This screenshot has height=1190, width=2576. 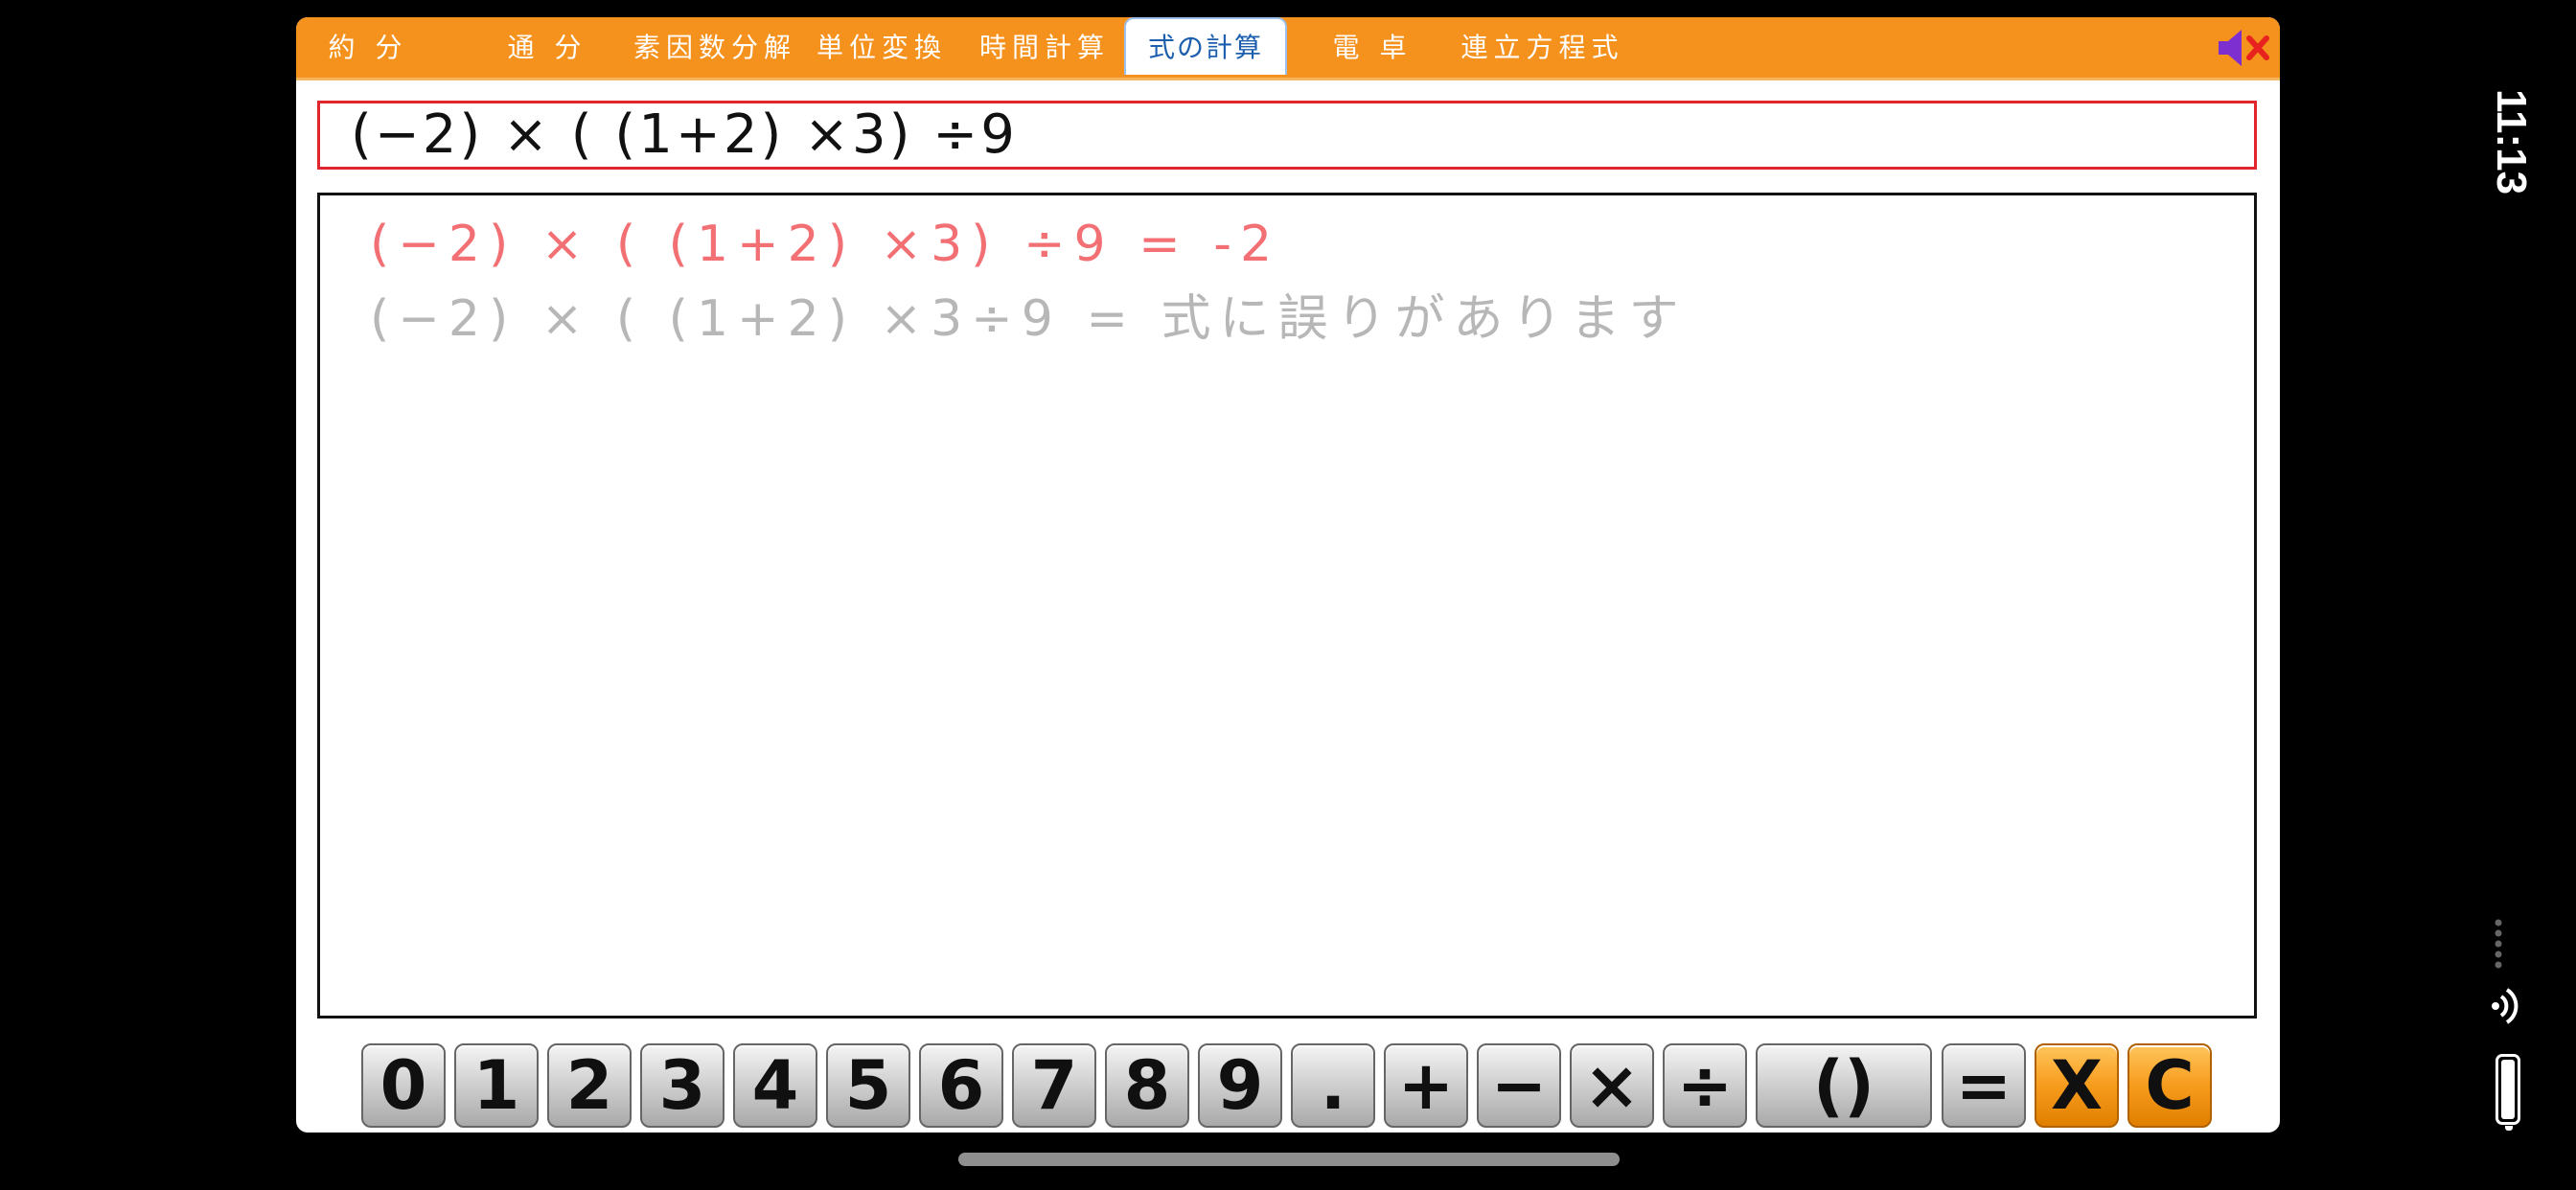 What do you see at coordinates (1054, 1085) in the screenshot?
I see `key-7: 7` at bounding box center [1054, 1085].